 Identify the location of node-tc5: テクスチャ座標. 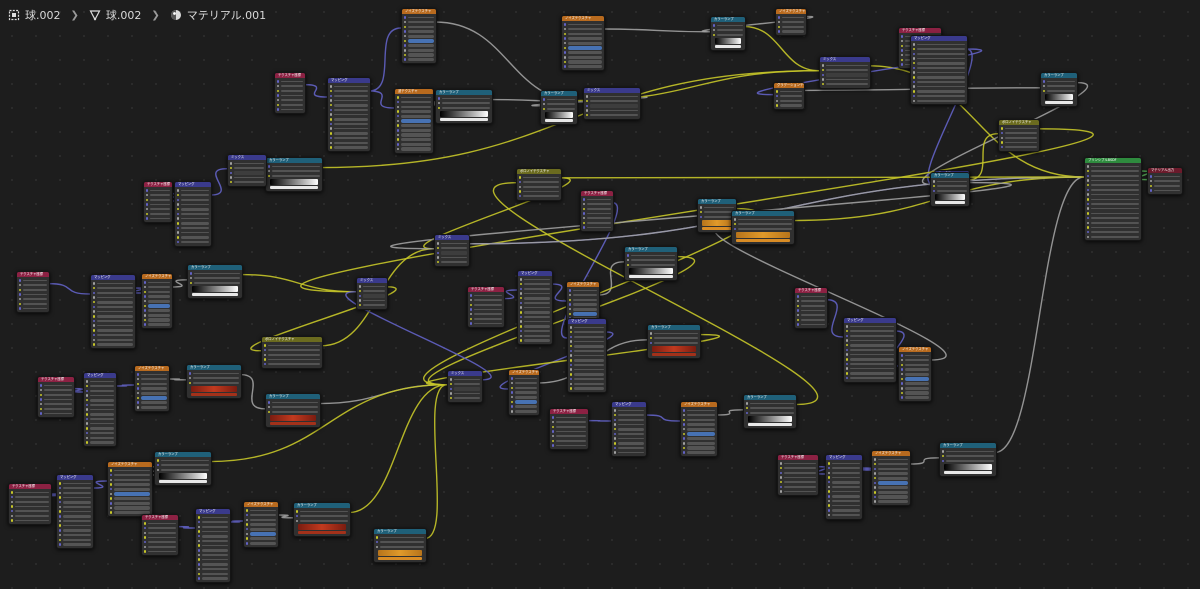
(56, 397).